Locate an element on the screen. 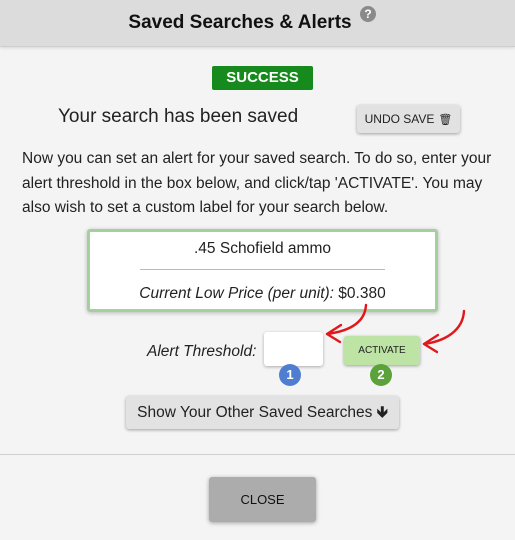 The image size is (515, 540). show-other-searches-label: Show Your Other Saved Searches is located at coordinates (255, 412).